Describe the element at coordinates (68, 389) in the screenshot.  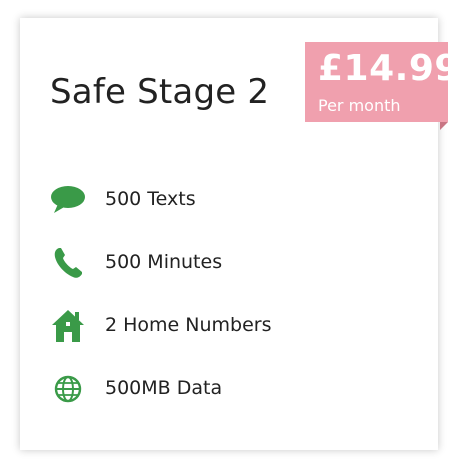
I see `globe-icon` at that location.